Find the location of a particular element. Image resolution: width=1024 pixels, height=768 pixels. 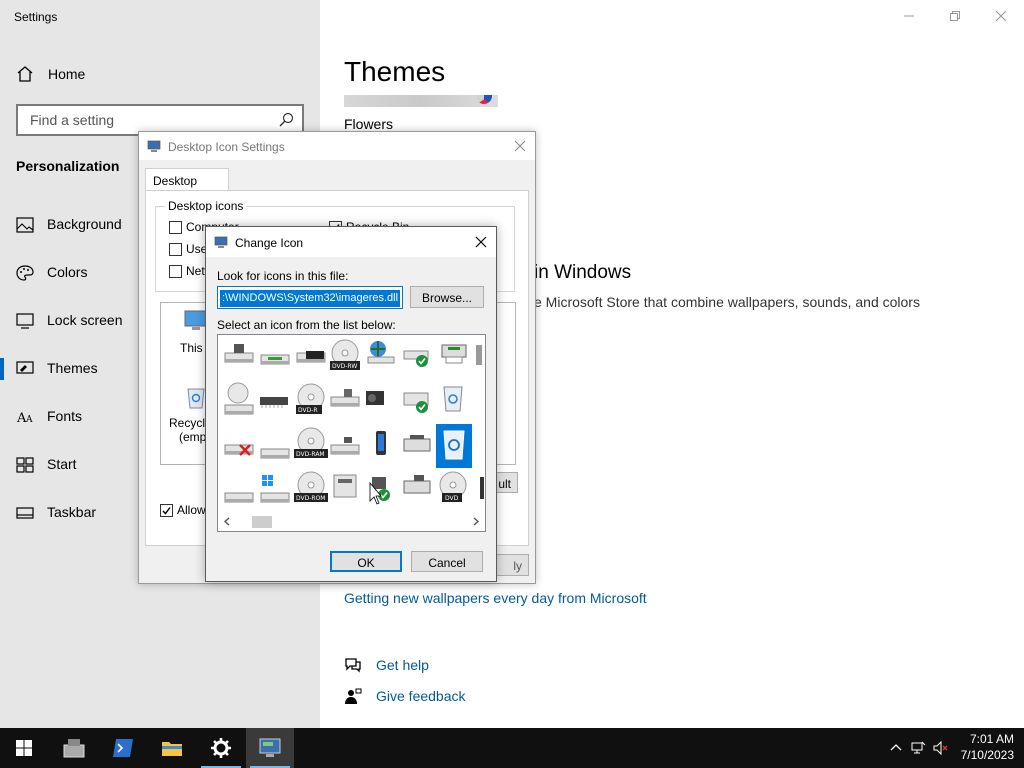

taskbar-powershell is located at coordinates (123, 748).